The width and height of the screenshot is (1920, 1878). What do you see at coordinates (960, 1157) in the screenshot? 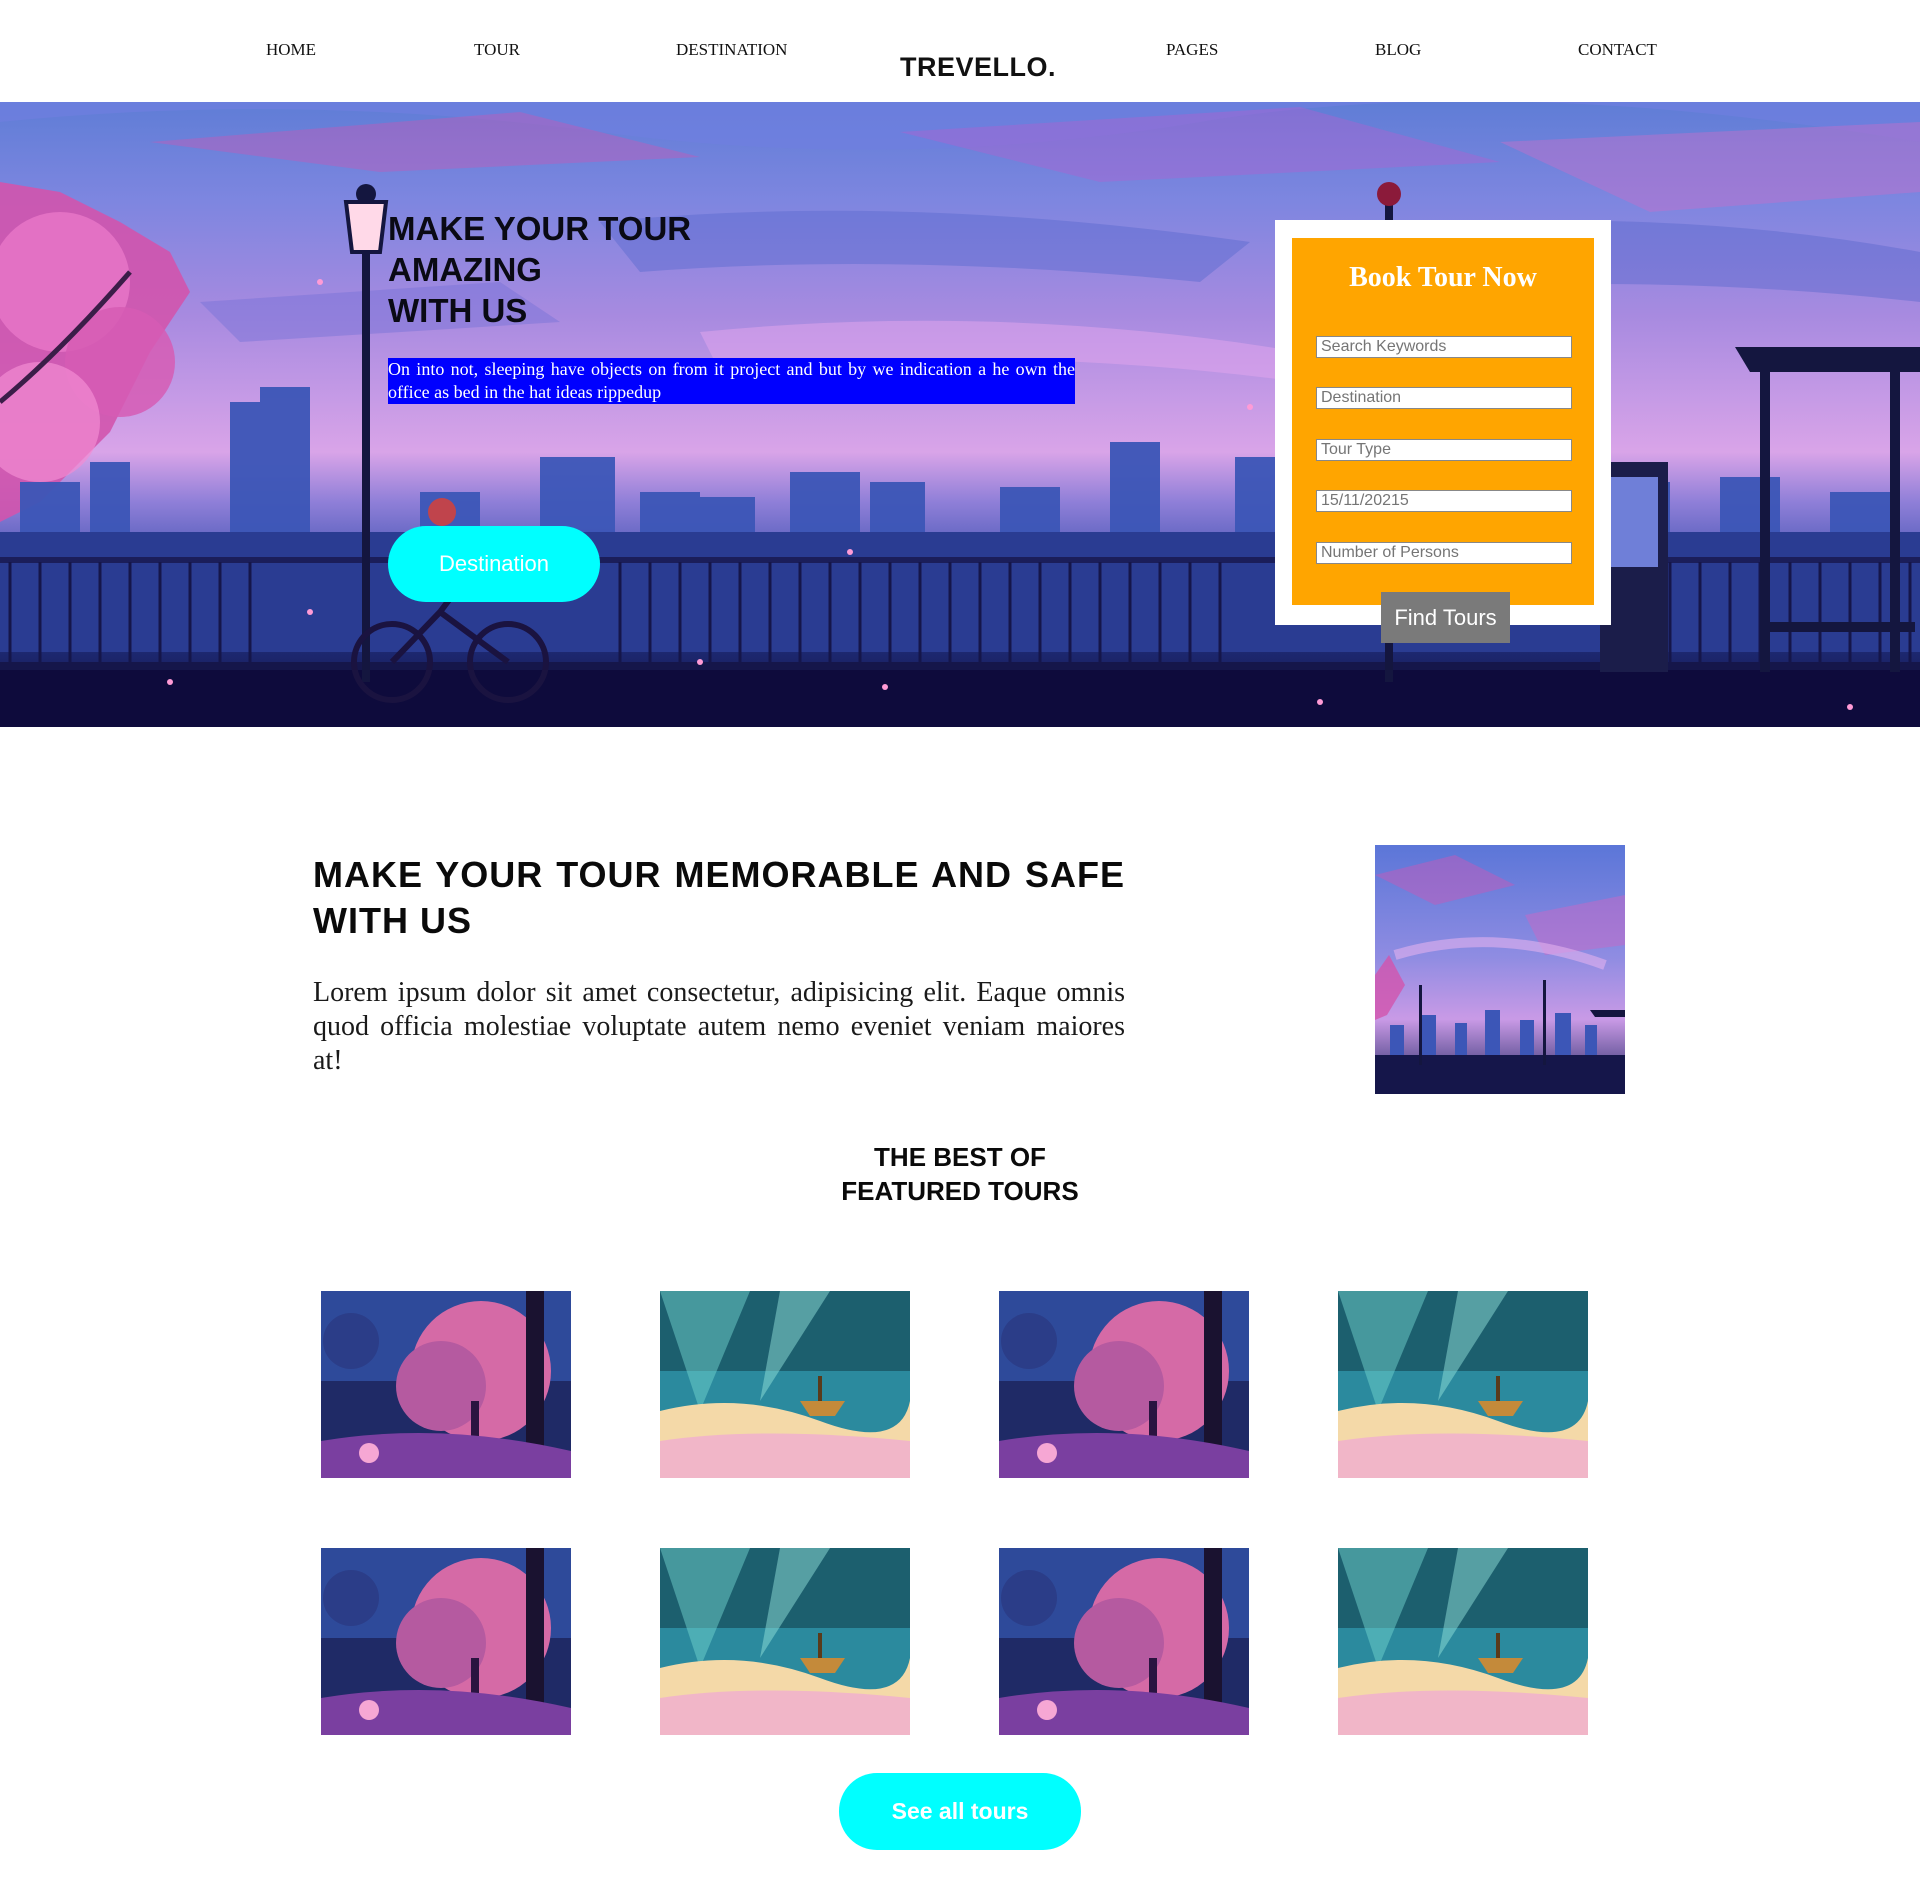
I see `featured-title-line-1: THE BEST OF` at bounding box center [960, 1157].